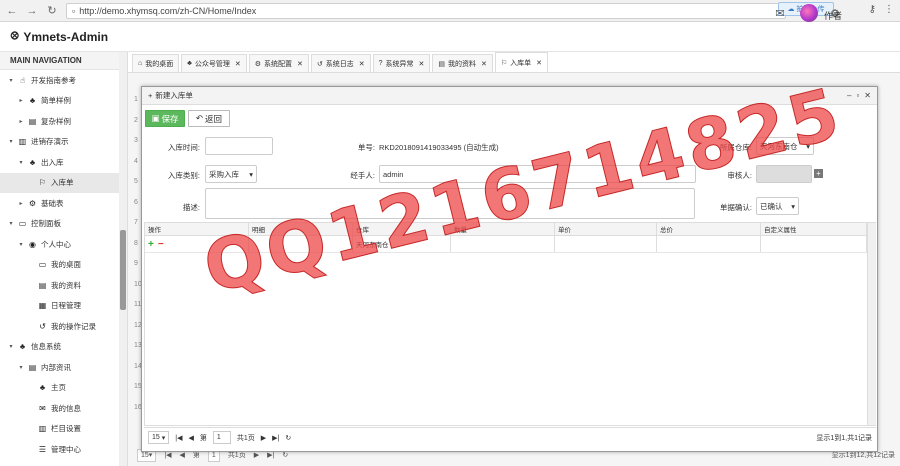 Image resolution: width=900 pixels, height=466 pixels. What do you see at coordinates (32, 11) in the screenshot?
I see `forward-arrow-icon: →` at bounding box center [32, 11].